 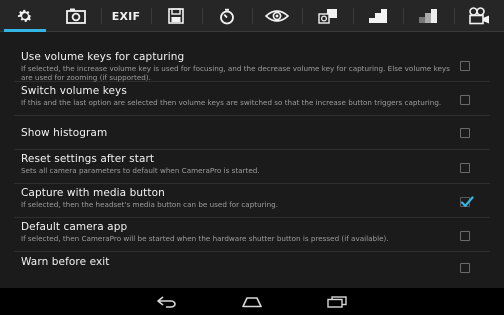 What do you see at coordinates (465, 236) in the screenshot?
I see `checkbox-default-camera-app` at bounding box center [465, 236].